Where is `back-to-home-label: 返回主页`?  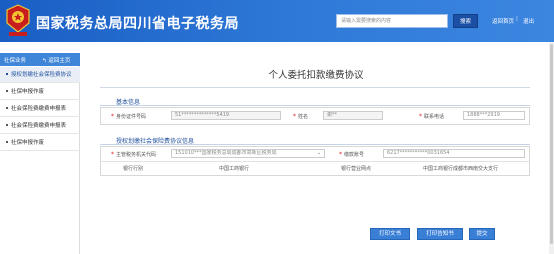
back-to-home-label: 返回主页 is located at coordinates (59, 61).